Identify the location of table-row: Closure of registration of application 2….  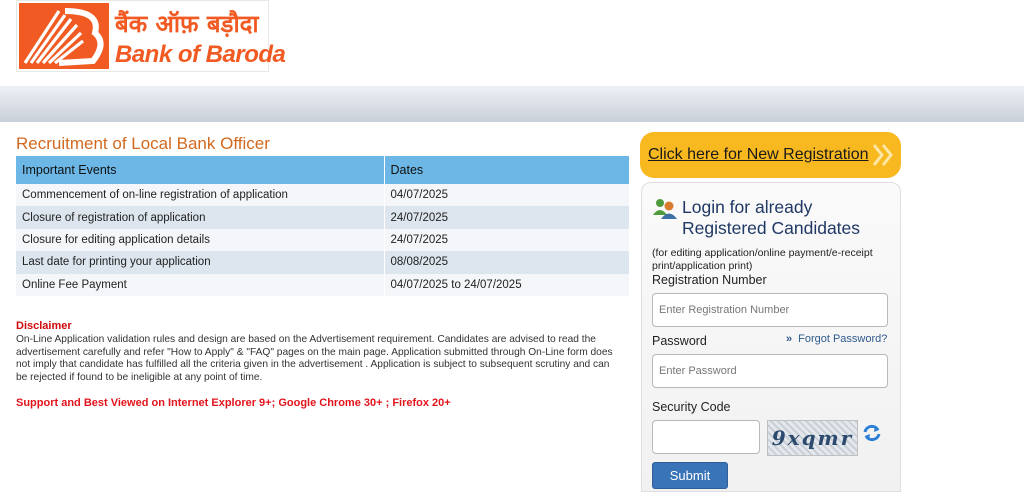
(323, 217).